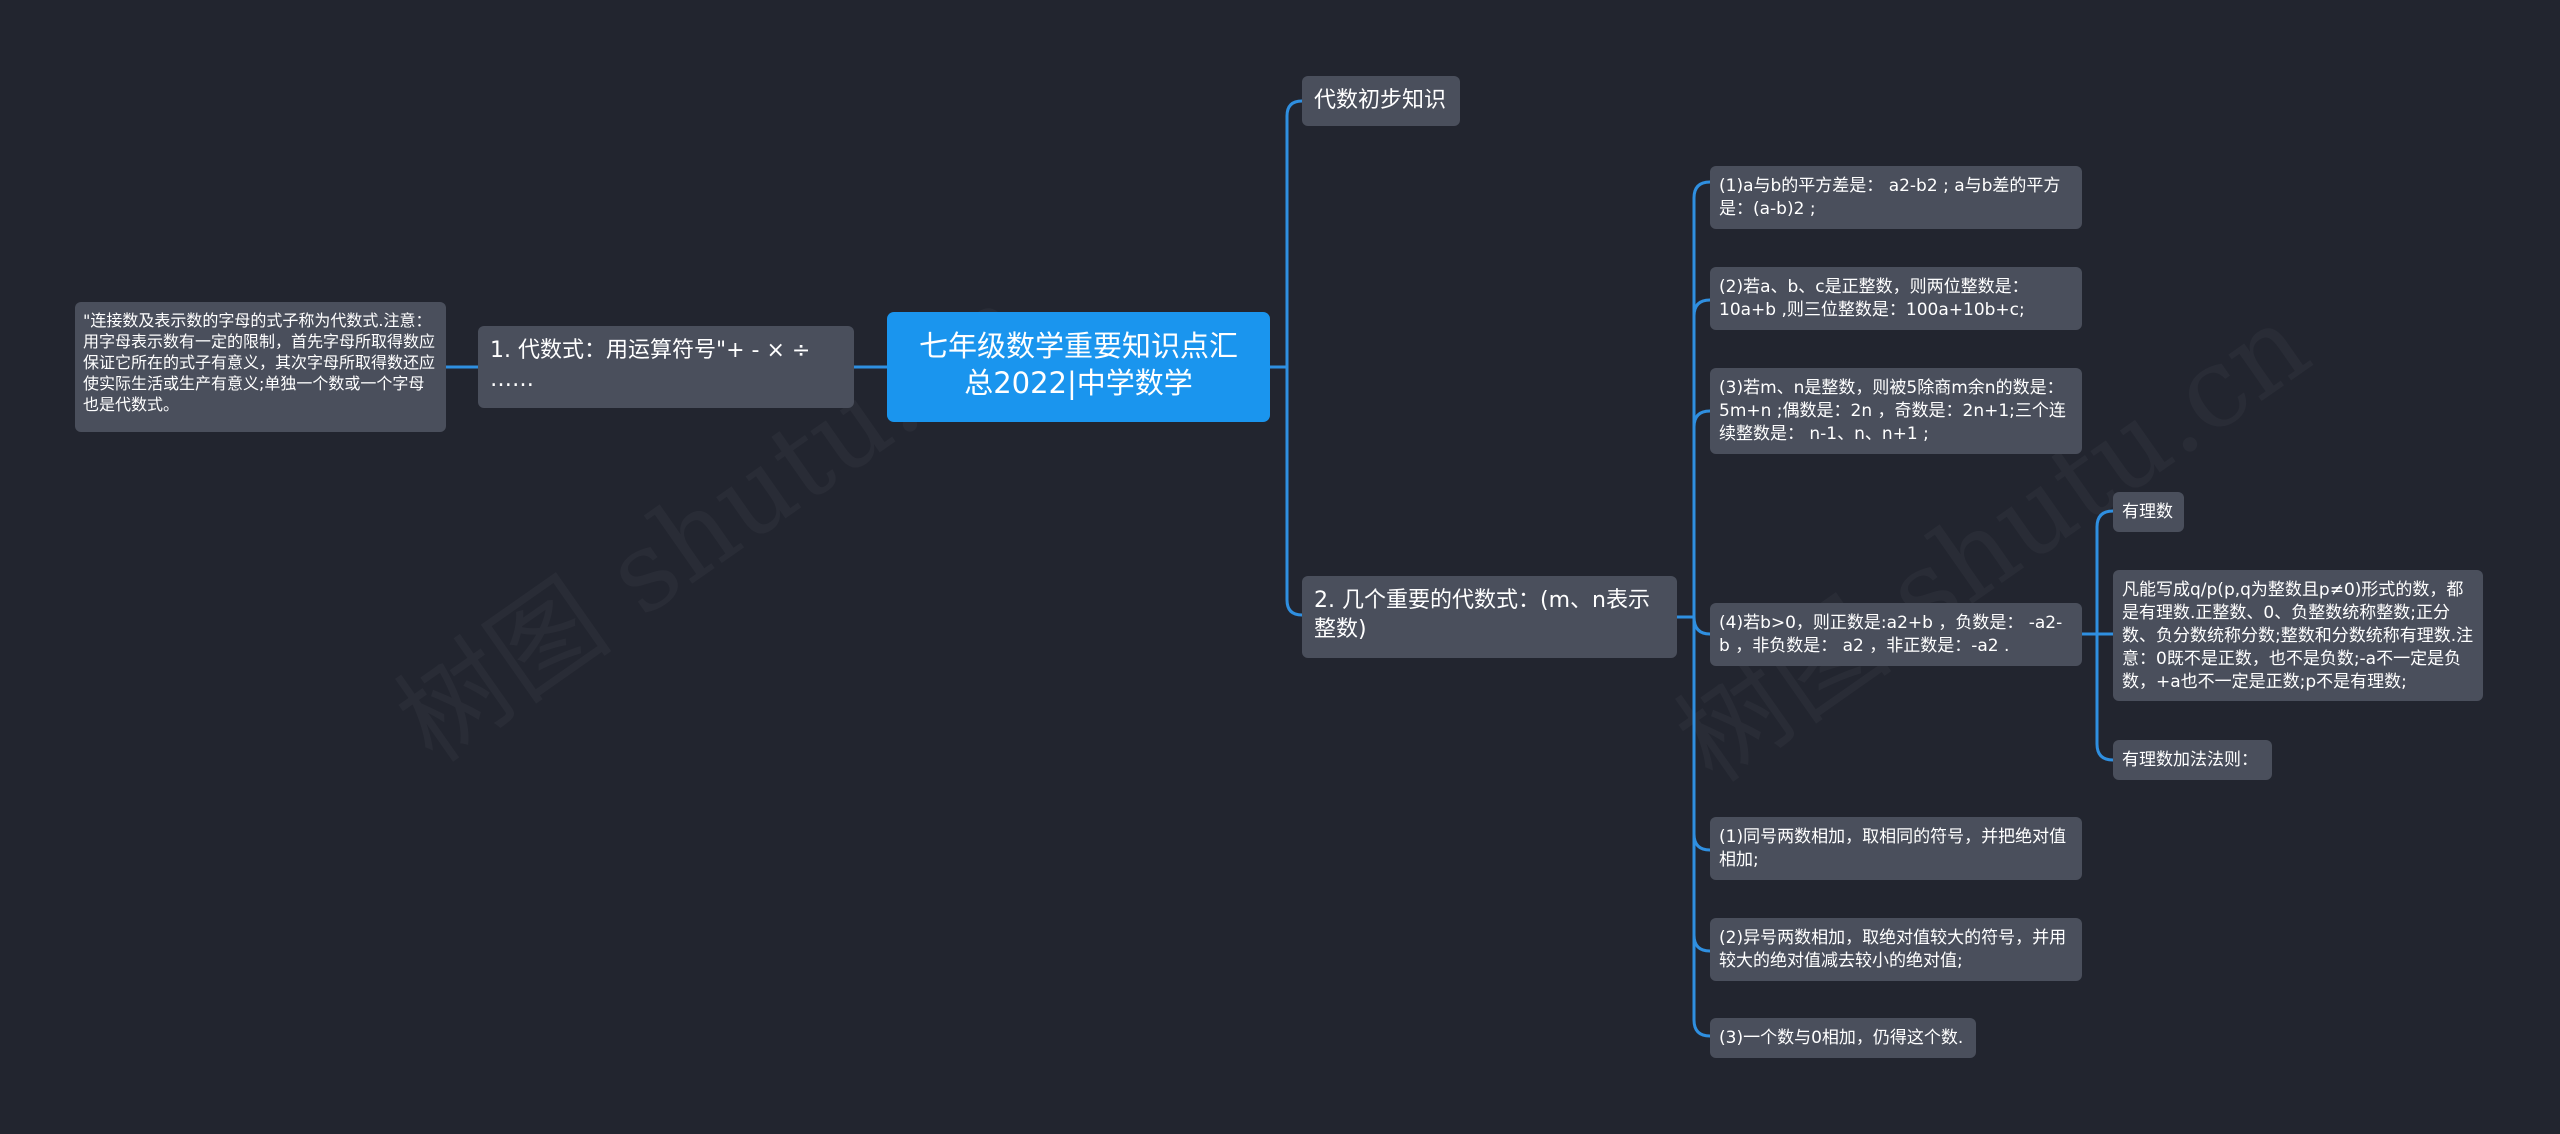  I want to click on item-text: 有理数, so click(2147, 512).